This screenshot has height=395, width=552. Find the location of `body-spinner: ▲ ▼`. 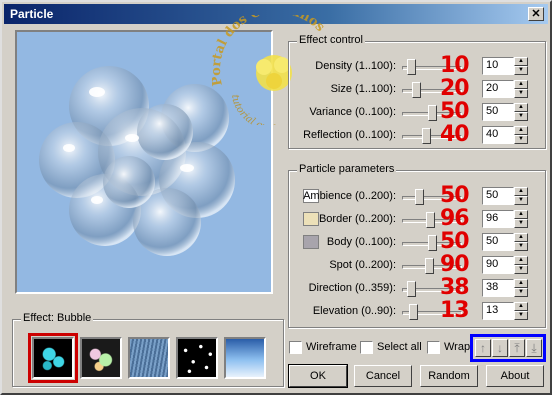

body-spinner: ▲ ▼ is located at coordinates (521, 242).